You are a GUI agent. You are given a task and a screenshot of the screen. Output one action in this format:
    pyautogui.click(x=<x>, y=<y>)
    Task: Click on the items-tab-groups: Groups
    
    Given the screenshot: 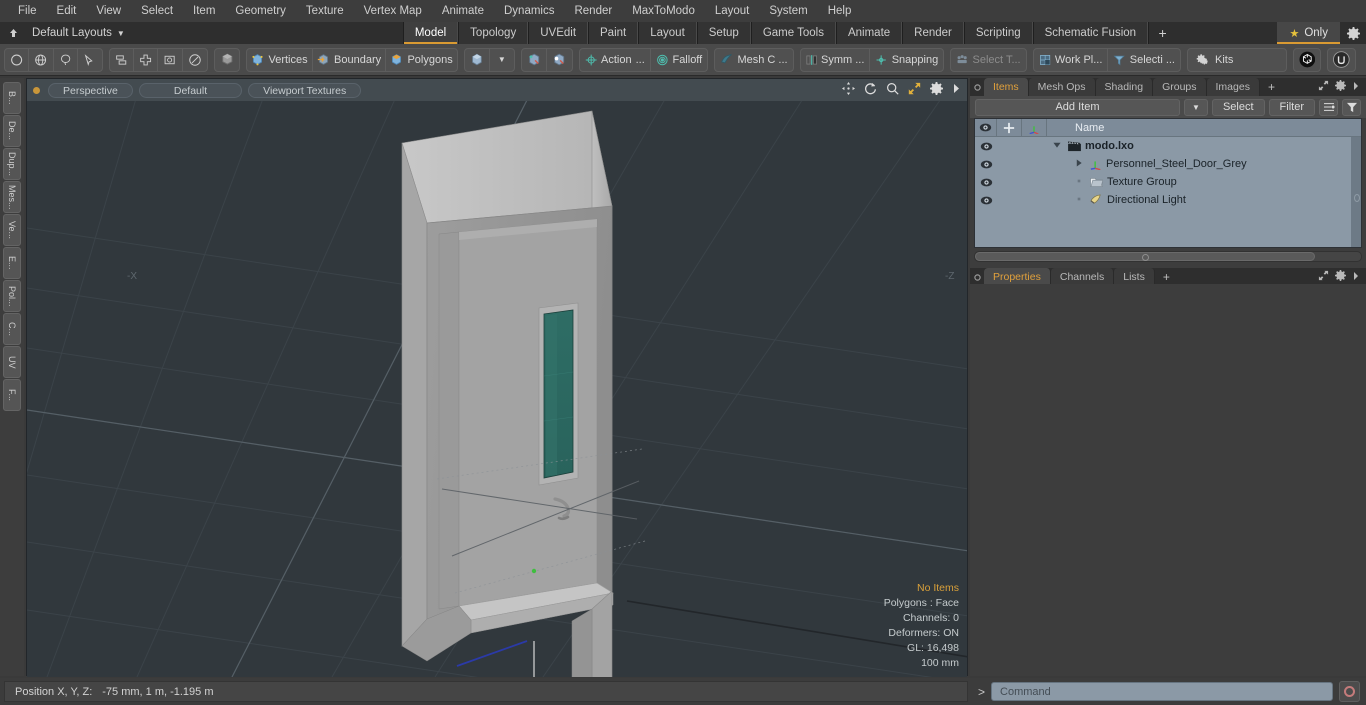 What is the action you would take?
    pyautogui.click(x=1180, y=87)
    